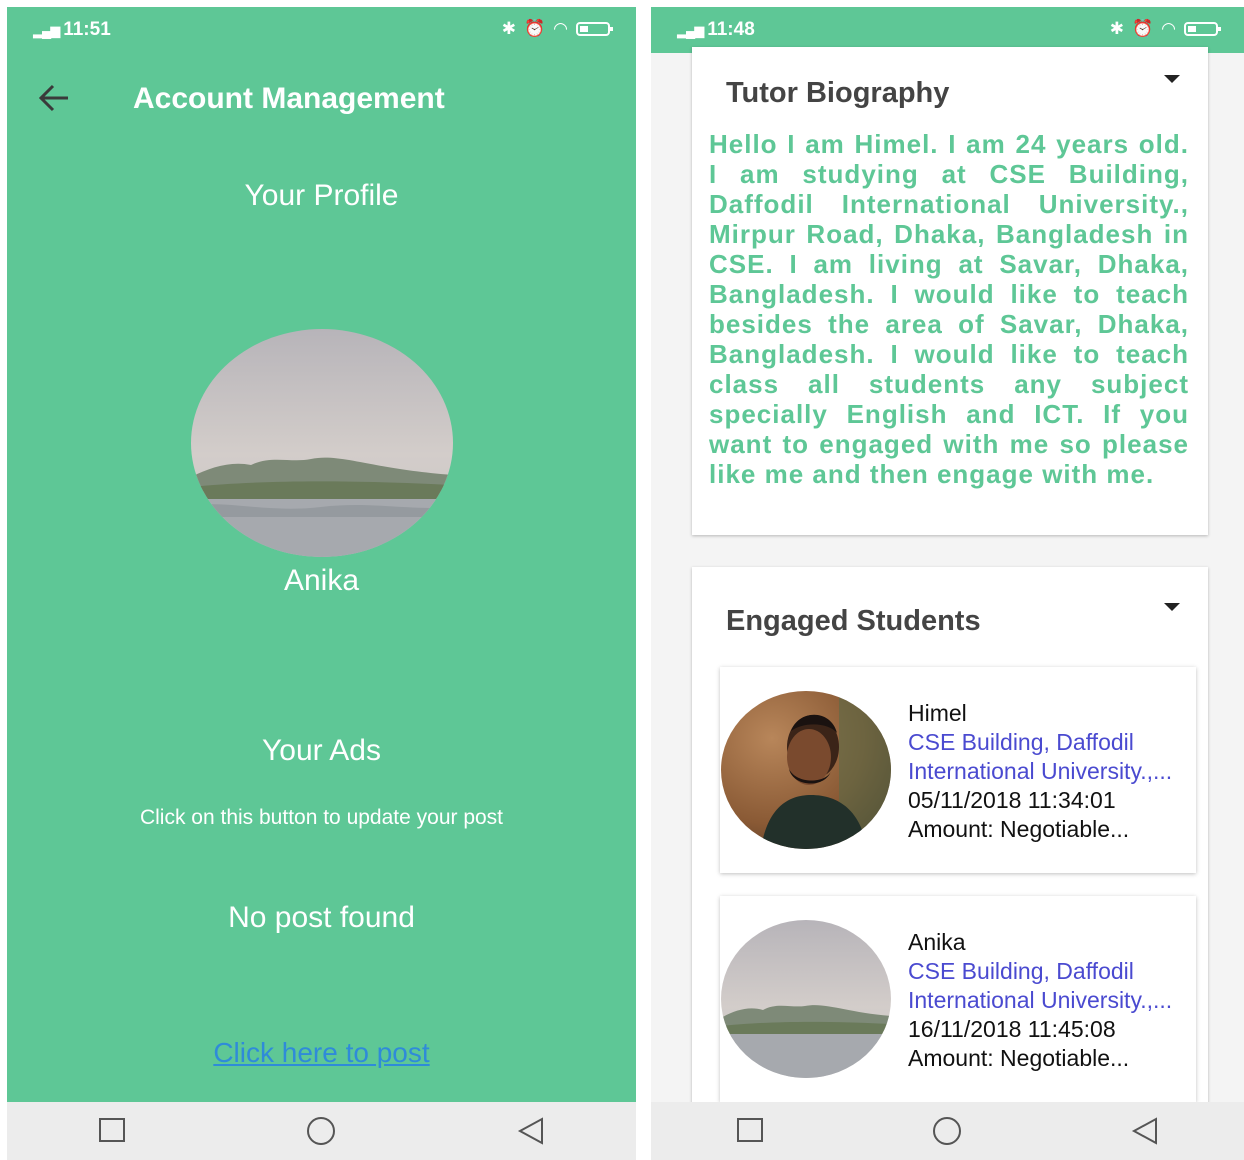  I want to click on profile-heading: Your Profile, so click(321, 195).